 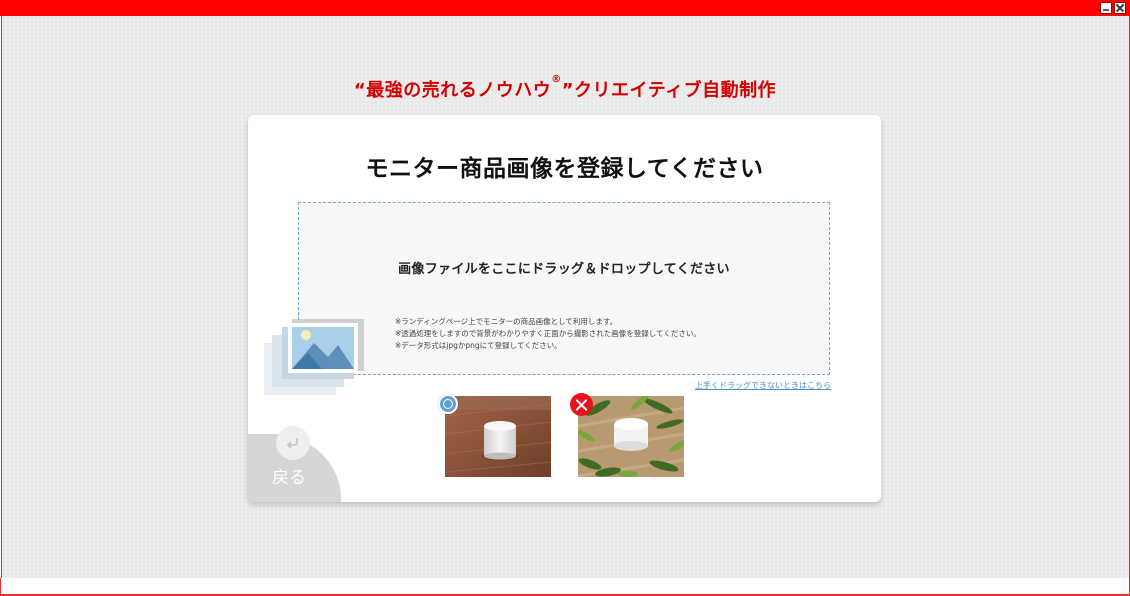 I want to click on dropzone-note: ※データ形式はjpgかpngにて登録してください。, so click(x=478, y=345).